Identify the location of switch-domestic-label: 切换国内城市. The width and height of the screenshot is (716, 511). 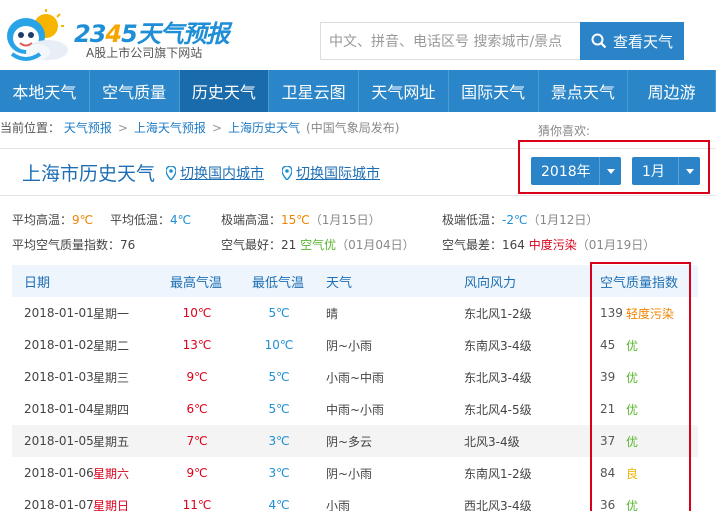
(222, 174).